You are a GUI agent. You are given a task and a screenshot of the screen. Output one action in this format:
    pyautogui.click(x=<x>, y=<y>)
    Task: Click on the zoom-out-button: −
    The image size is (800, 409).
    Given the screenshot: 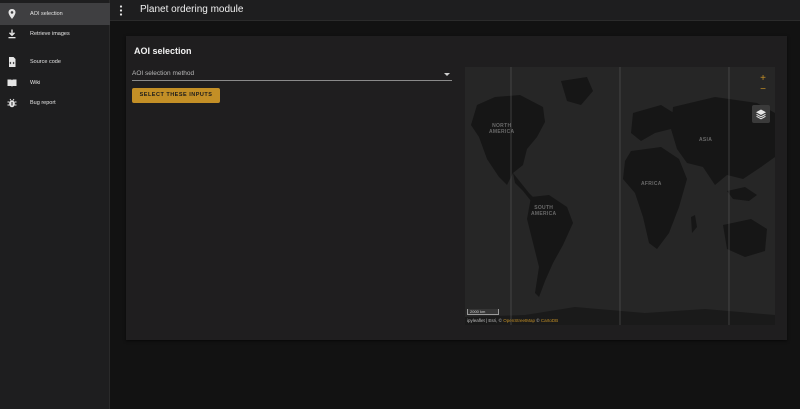 What is the action you would take?
    pyautogui.click(x=763, y=90)
    